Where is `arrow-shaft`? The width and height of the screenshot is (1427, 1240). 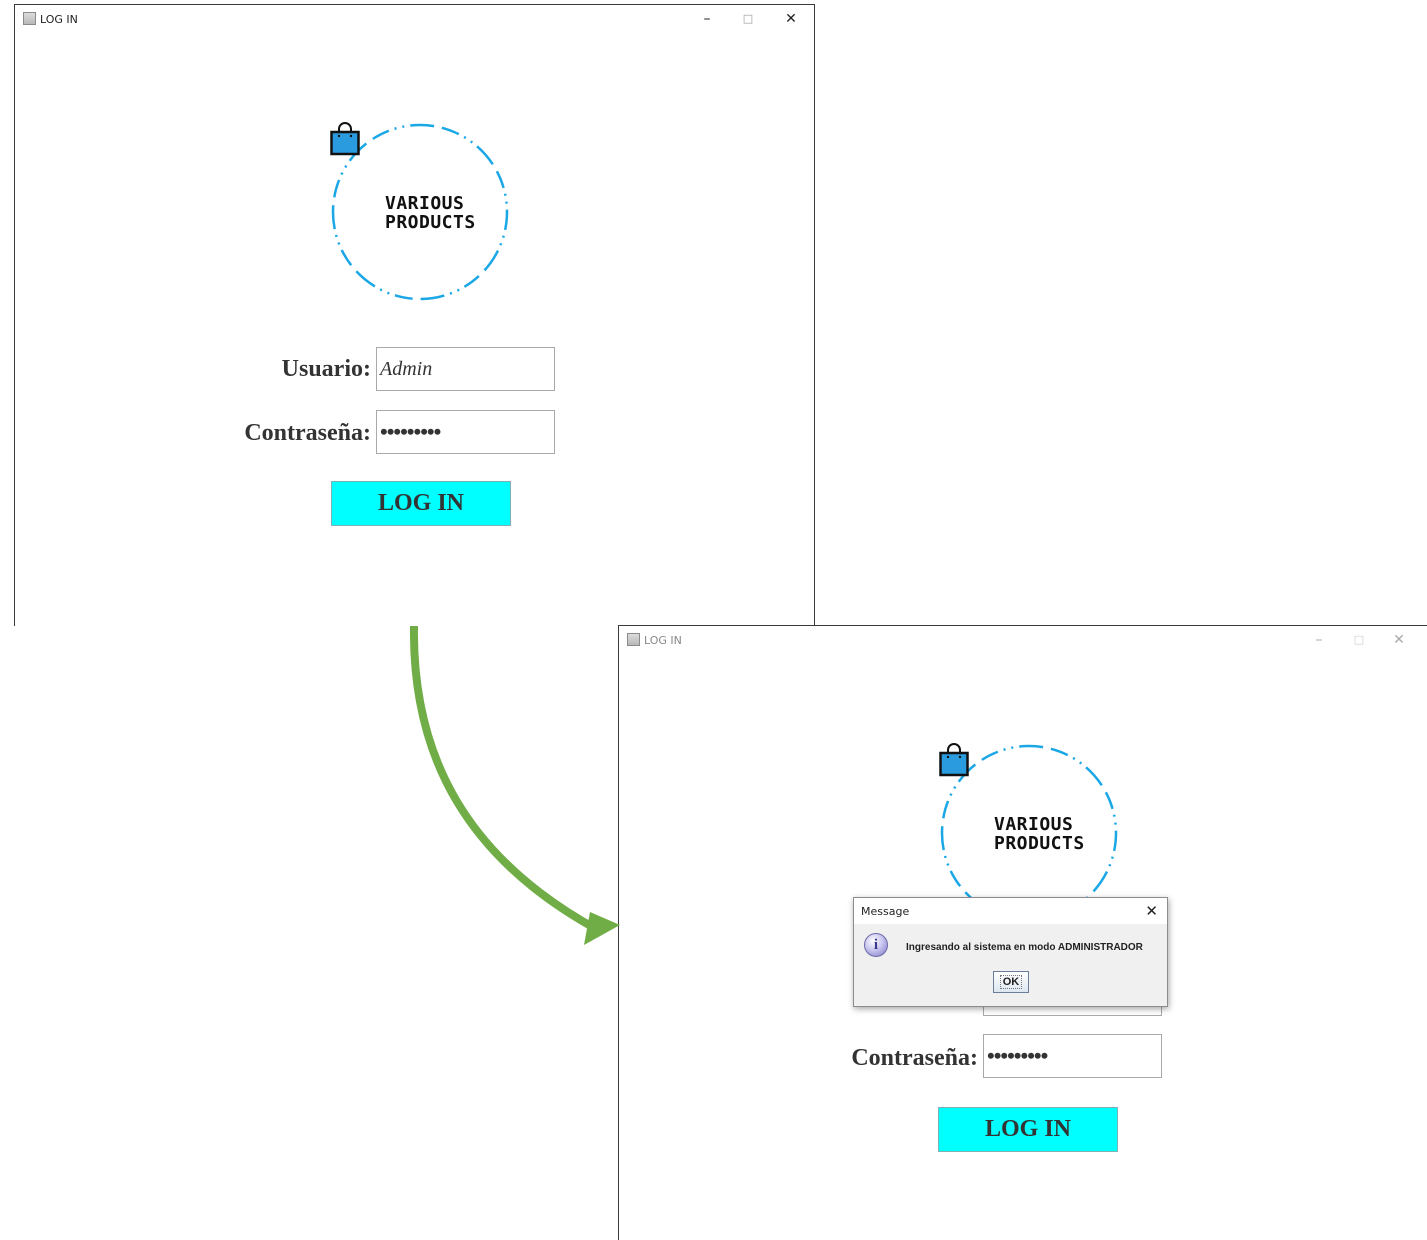
arrow-shaft is located at coordinates (504, 779).